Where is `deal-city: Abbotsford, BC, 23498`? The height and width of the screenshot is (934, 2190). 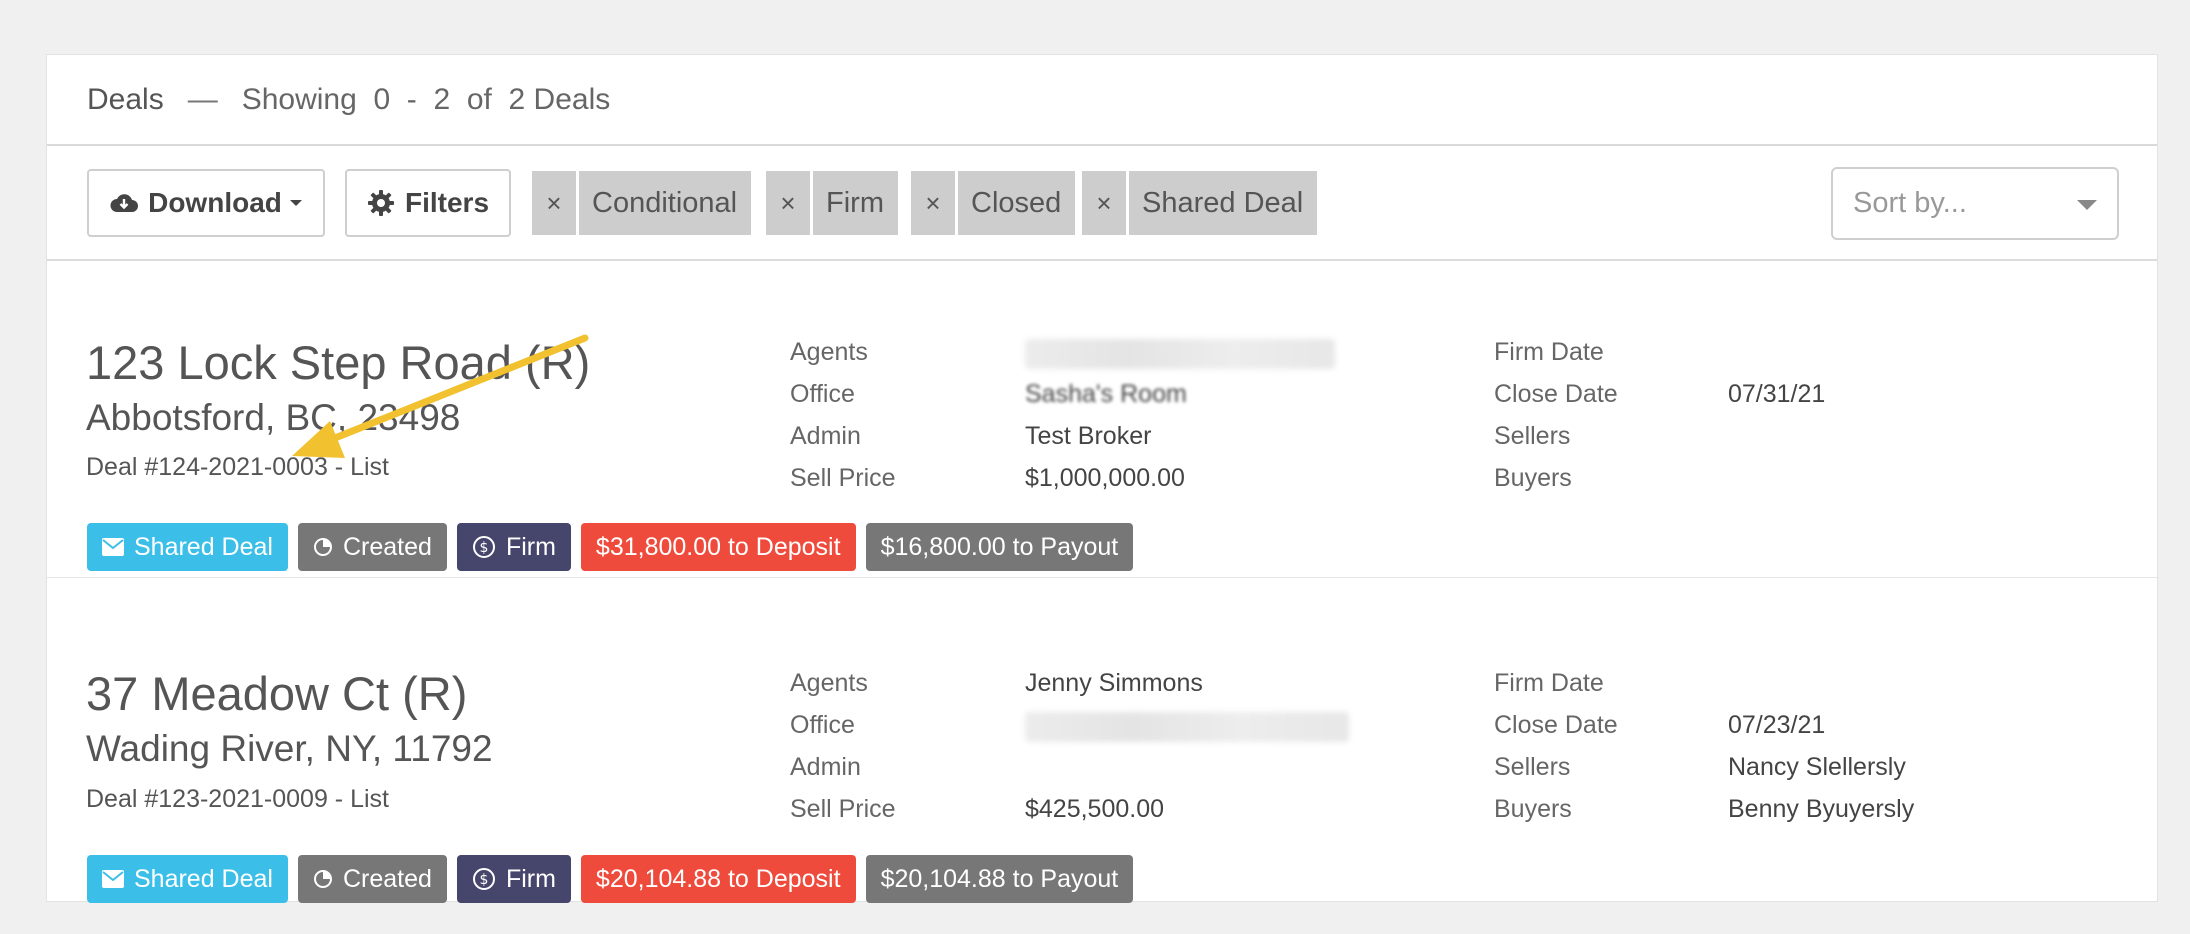
deal-city: Abbotsford, BC, 23498 is located at coordinates (273, 417).